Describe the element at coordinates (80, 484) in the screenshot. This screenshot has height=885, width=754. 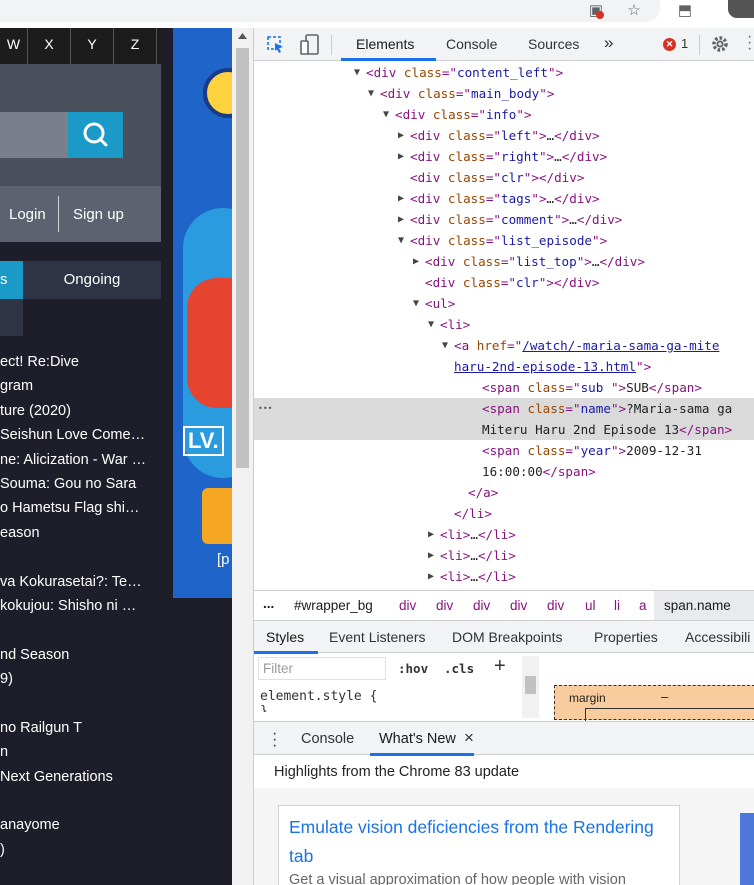
I see `anime-title-item: Souma: Gou no Sara` at that location.